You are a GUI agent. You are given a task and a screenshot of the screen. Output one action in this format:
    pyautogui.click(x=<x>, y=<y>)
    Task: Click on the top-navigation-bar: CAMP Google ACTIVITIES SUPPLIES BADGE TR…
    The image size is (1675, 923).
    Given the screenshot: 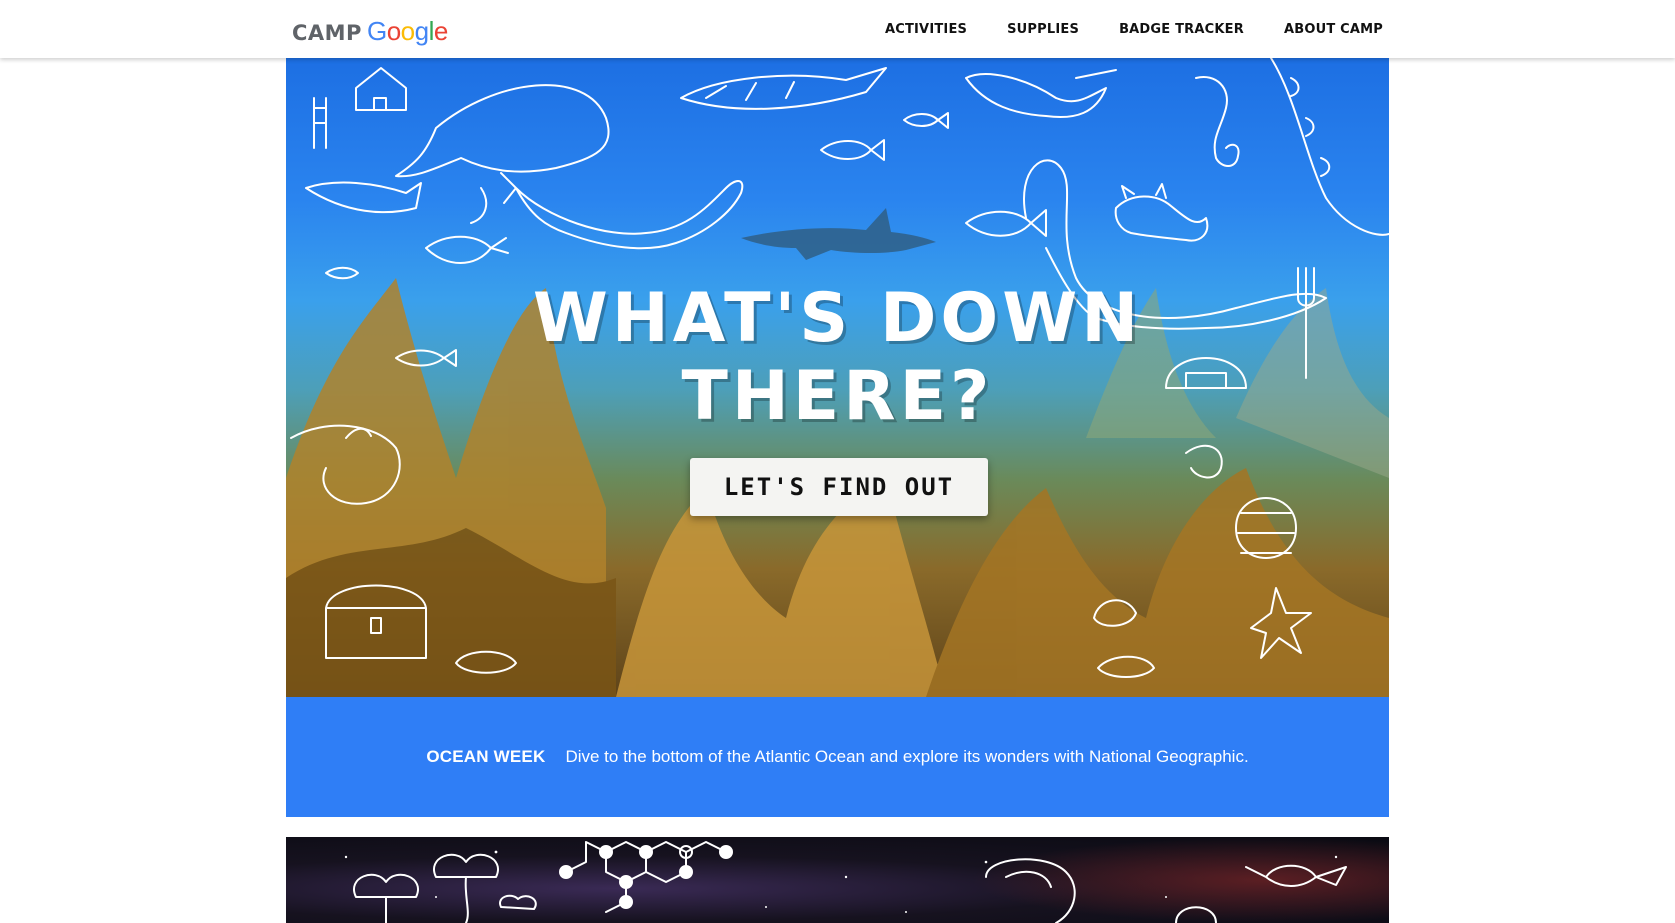 What is the action you would take?
    pyautogui.click(x=837, y=29)
    